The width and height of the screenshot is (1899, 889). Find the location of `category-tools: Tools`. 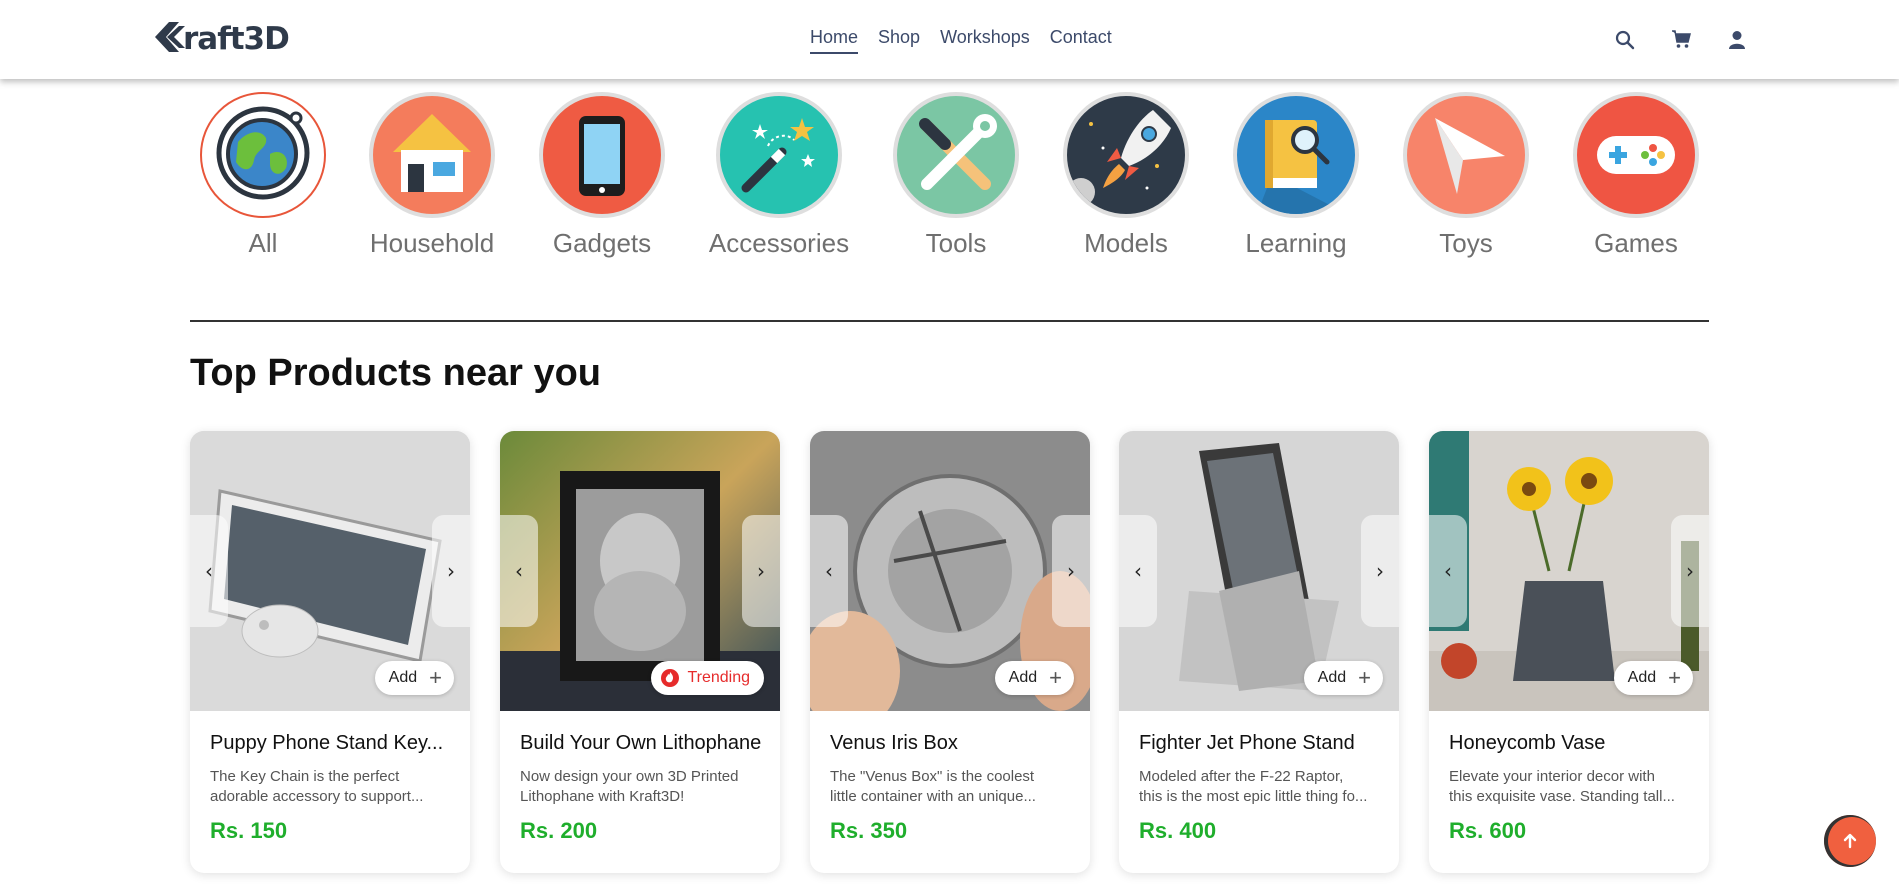

category-tools: Tools is located at coordinates (956, 175).